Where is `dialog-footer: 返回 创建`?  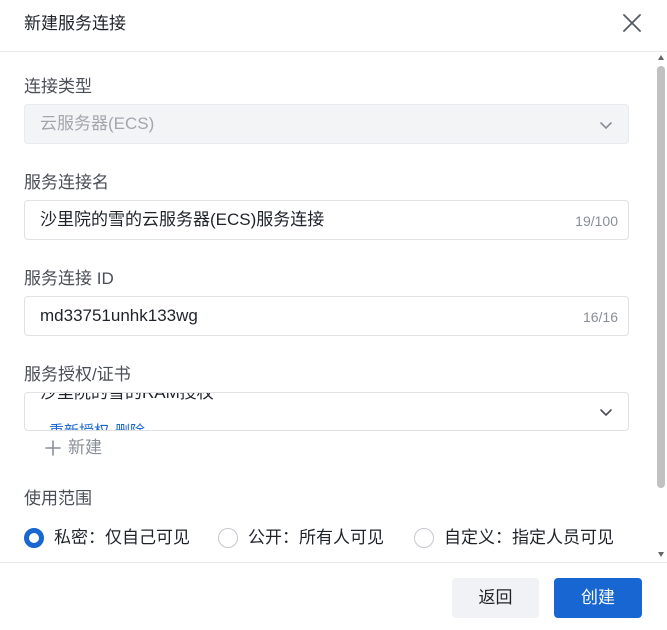
dialog-footer: 返回 创建 is located at coordinates (333, 596).